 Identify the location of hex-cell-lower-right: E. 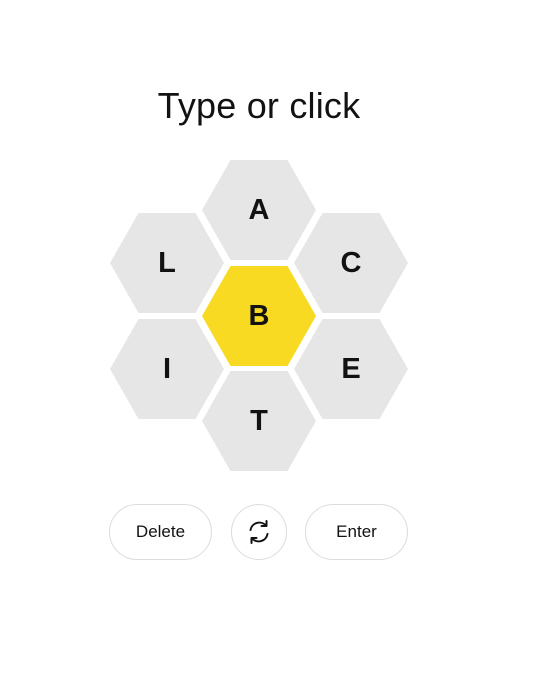
(351, 369).